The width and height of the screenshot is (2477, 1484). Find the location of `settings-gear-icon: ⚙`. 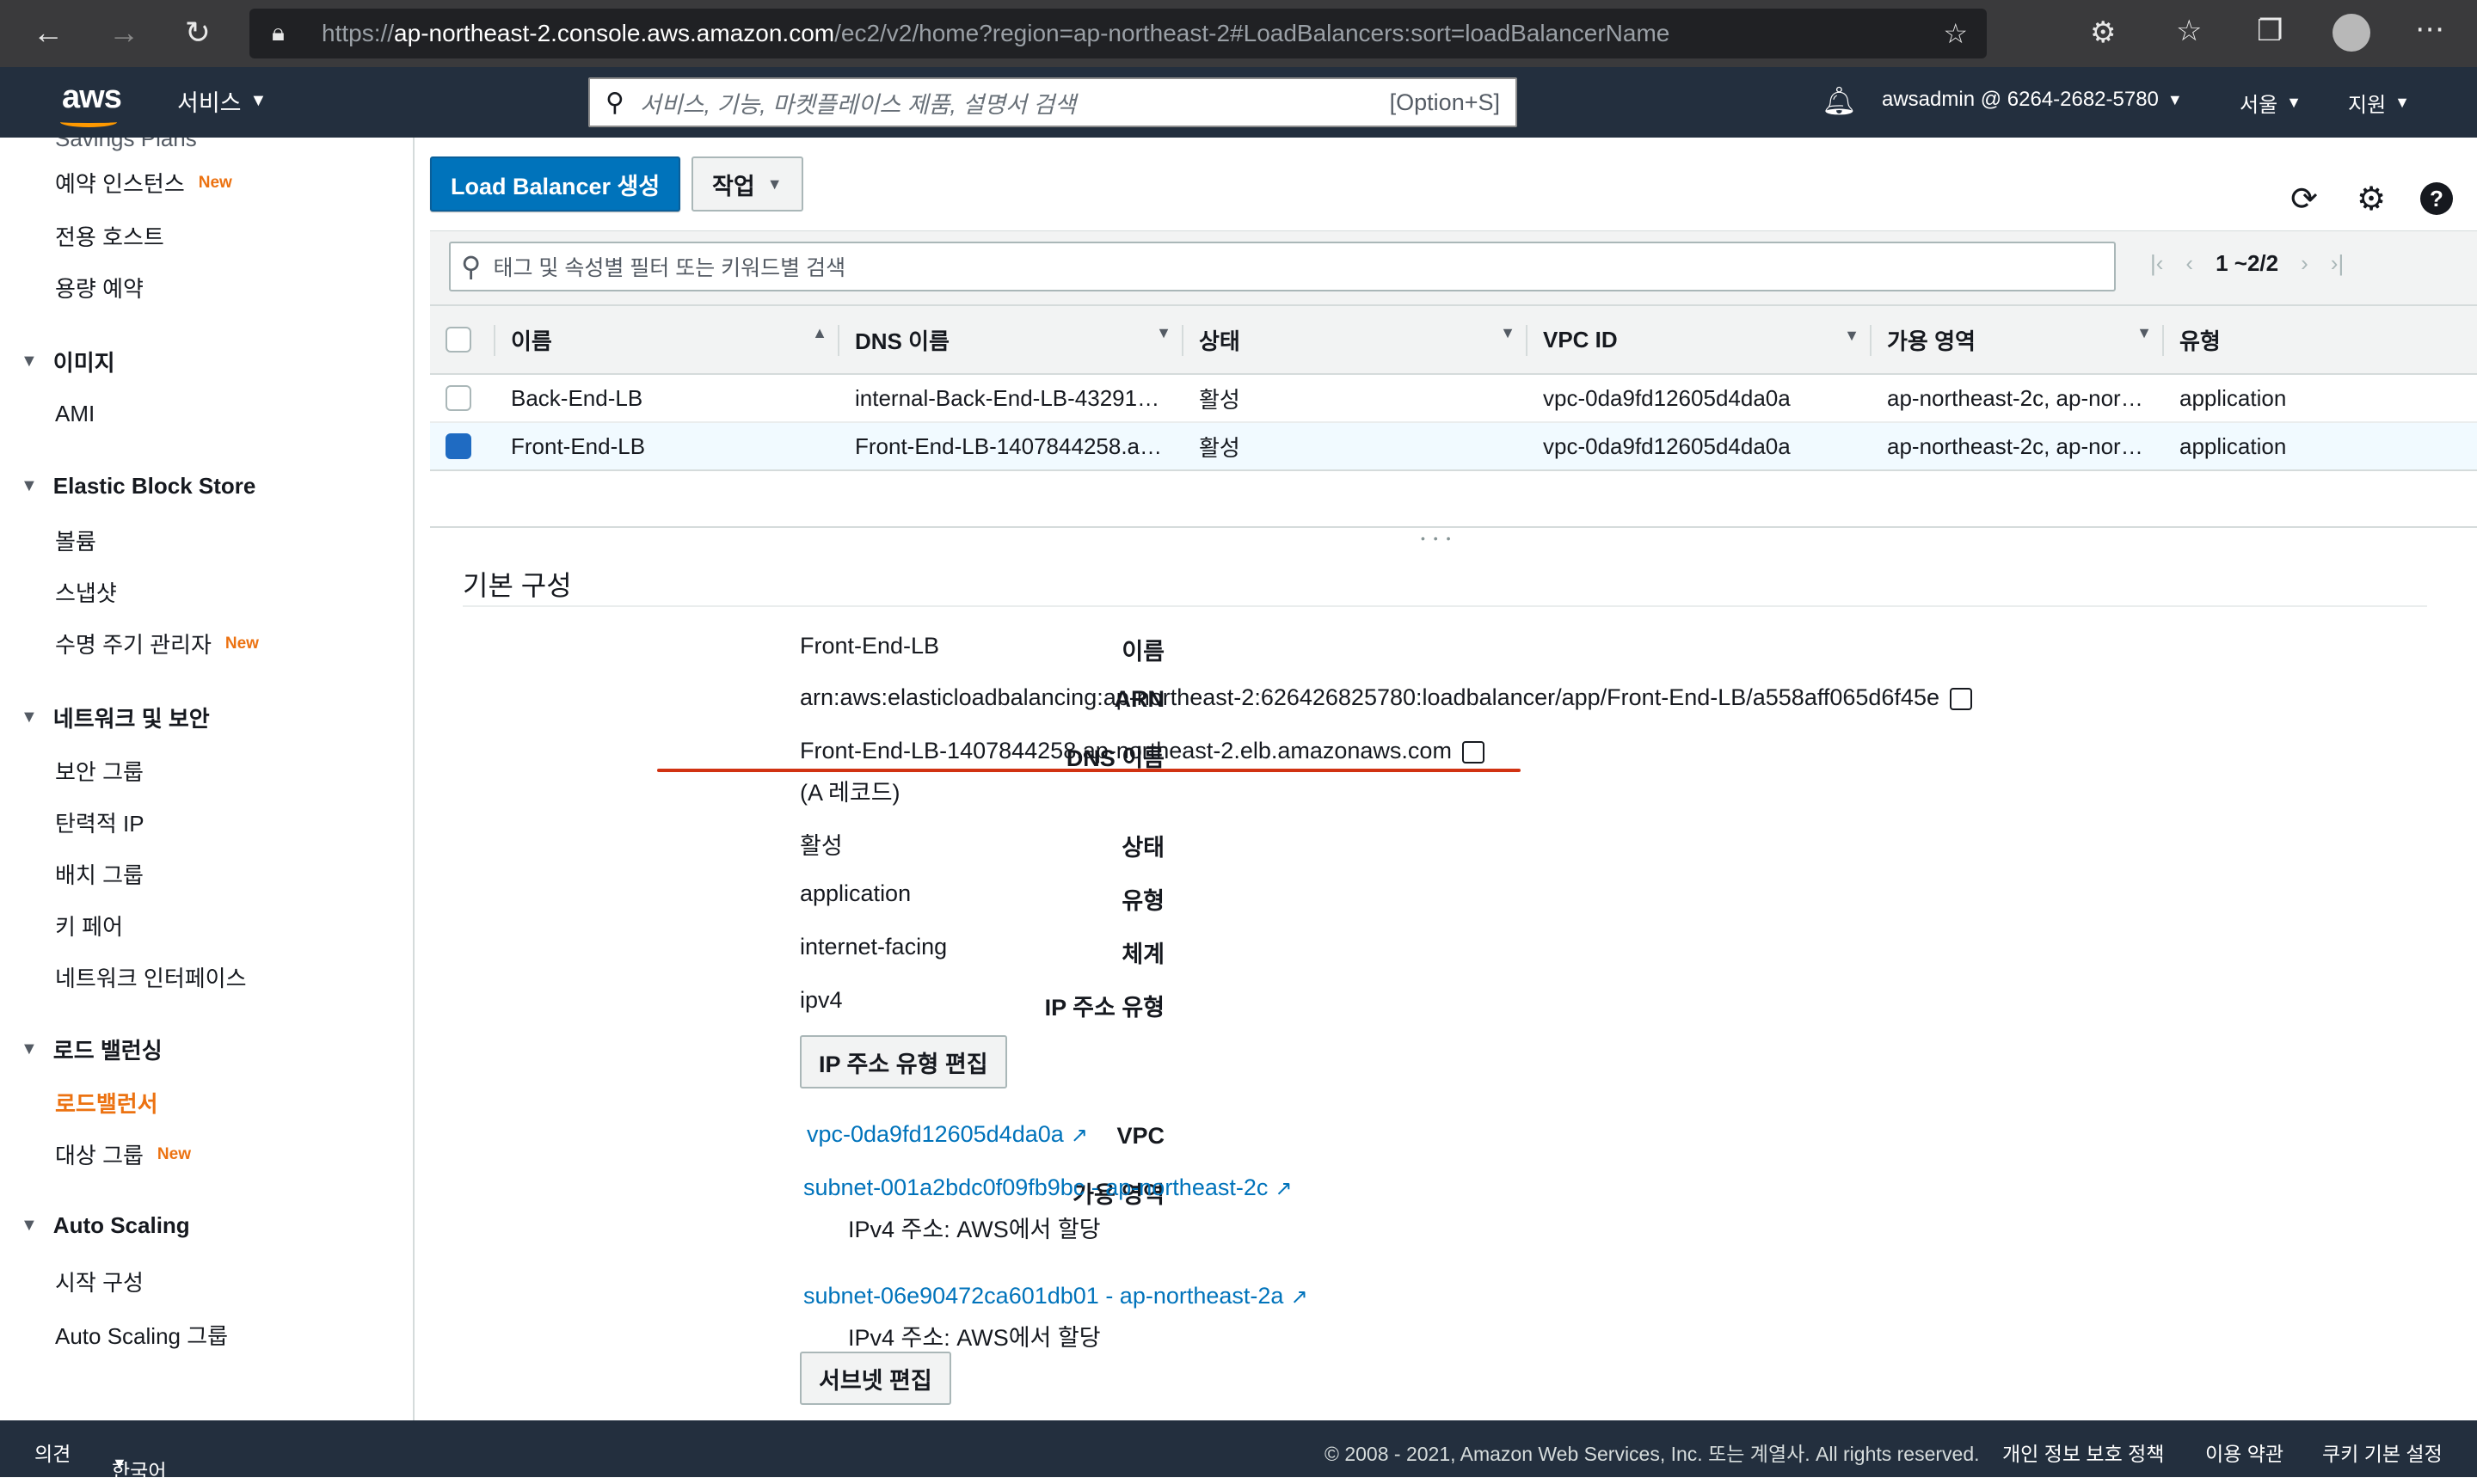

settings-gear-icon: ⚙ is located at coordinates (2371, 199).